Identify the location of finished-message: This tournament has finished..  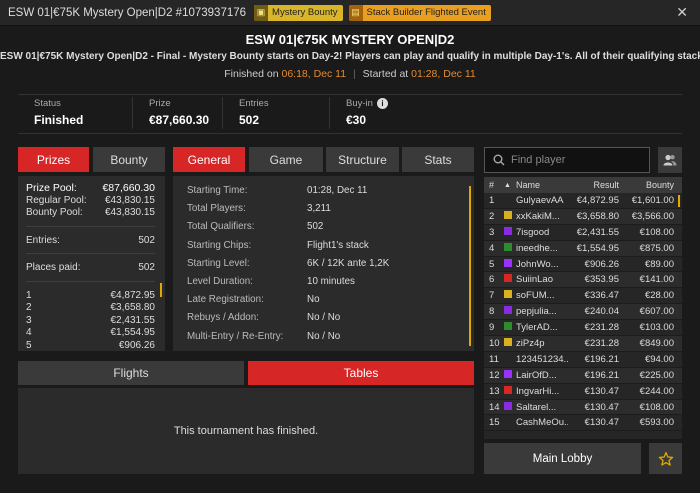
(246, 431).